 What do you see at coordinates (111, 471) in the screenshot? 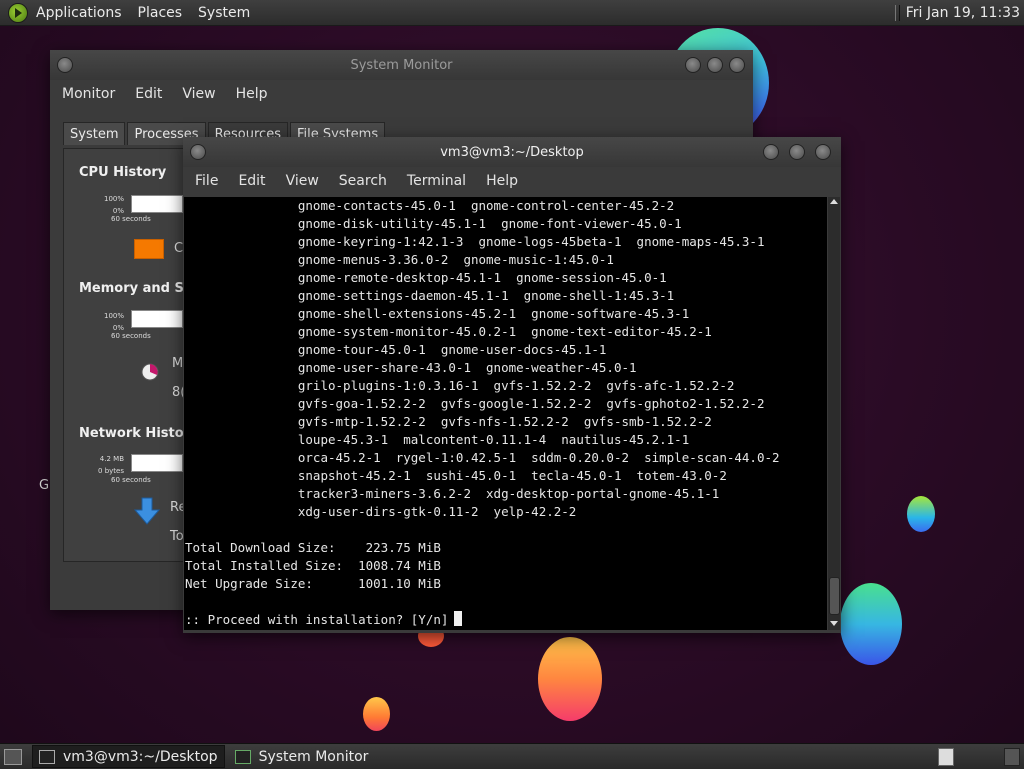
I see `network-scale-bottom: 0 bytes` at bounding box center [111, 471].